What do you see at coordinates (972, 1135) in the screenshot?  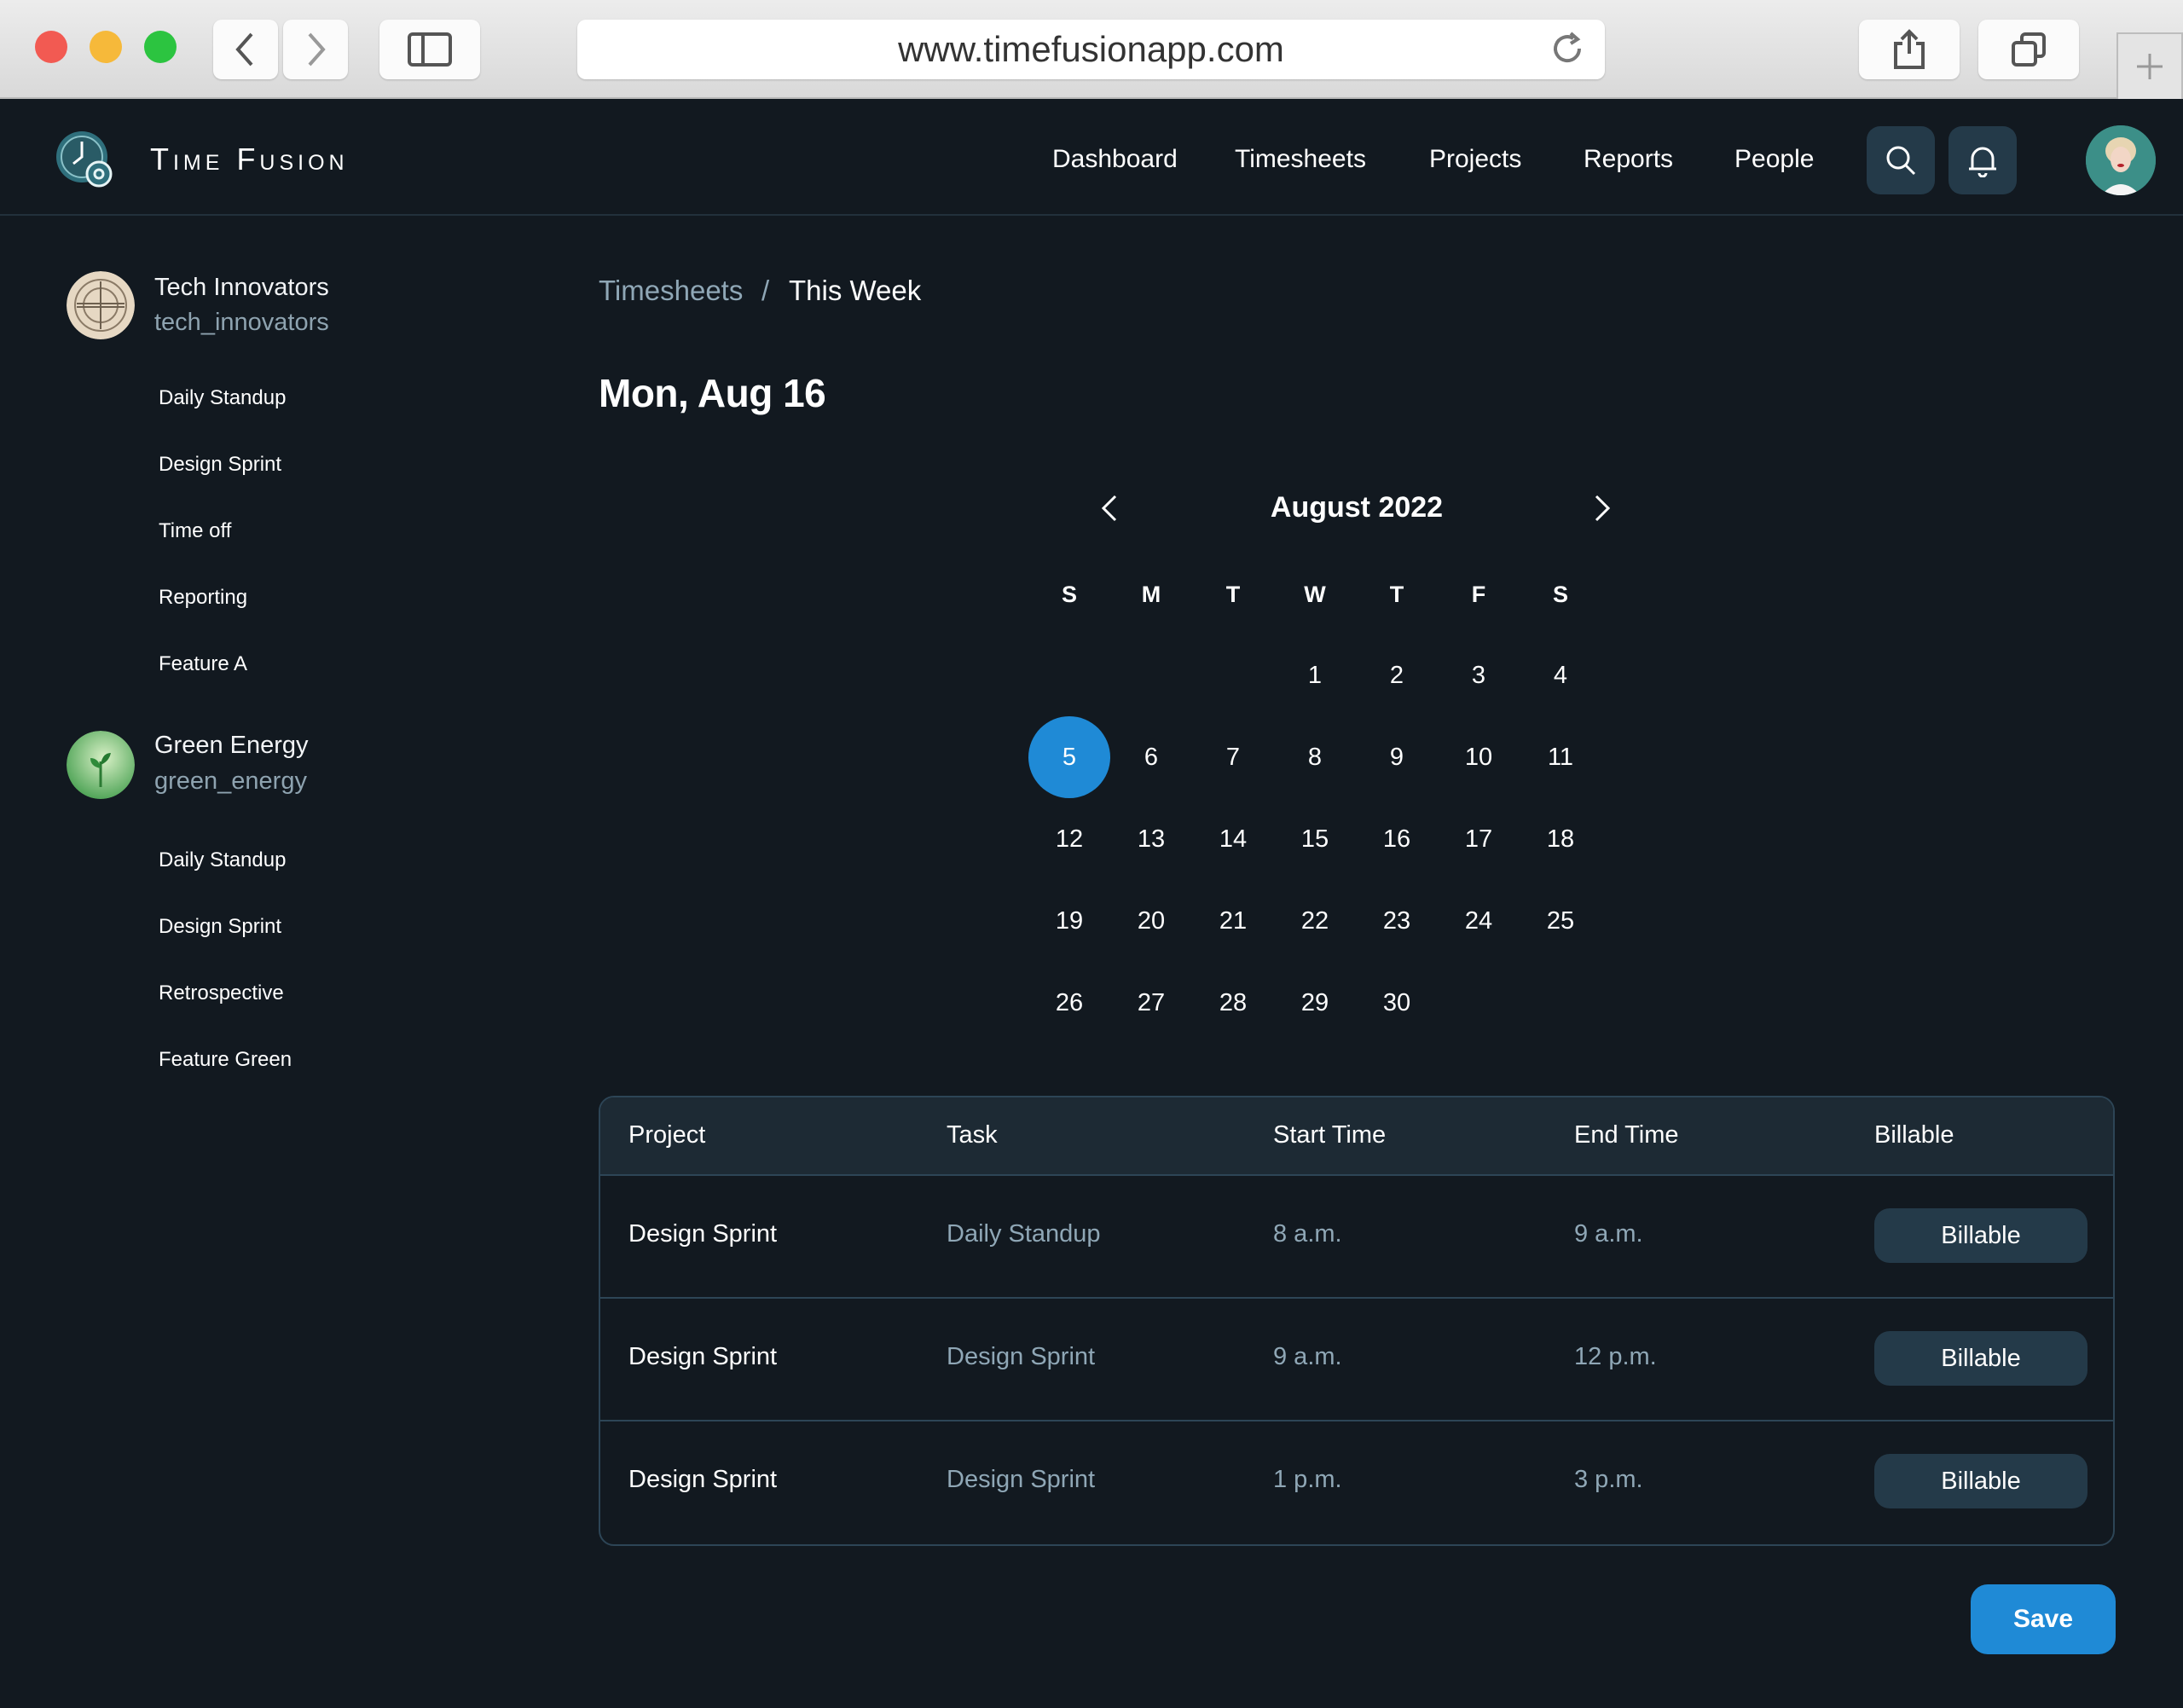 I see `column-header-task: Task` at bounding box center [972, 1135].